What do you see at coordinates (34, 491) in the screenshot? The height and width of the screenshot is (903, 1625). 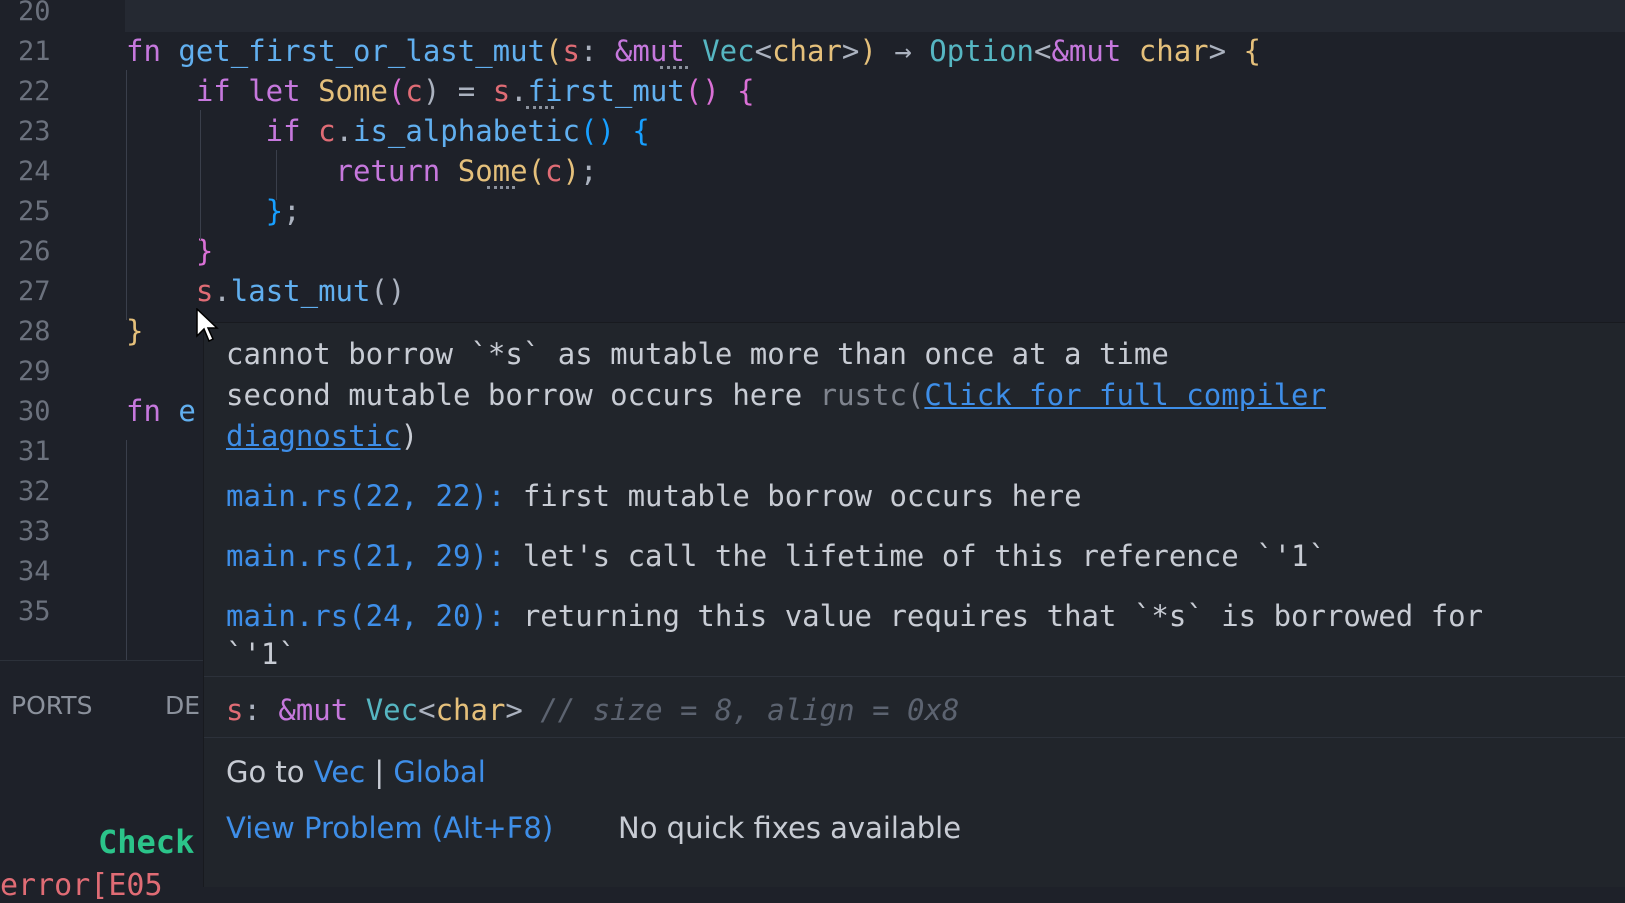 I see `line-number: 32` at bounding box center [34, 491].